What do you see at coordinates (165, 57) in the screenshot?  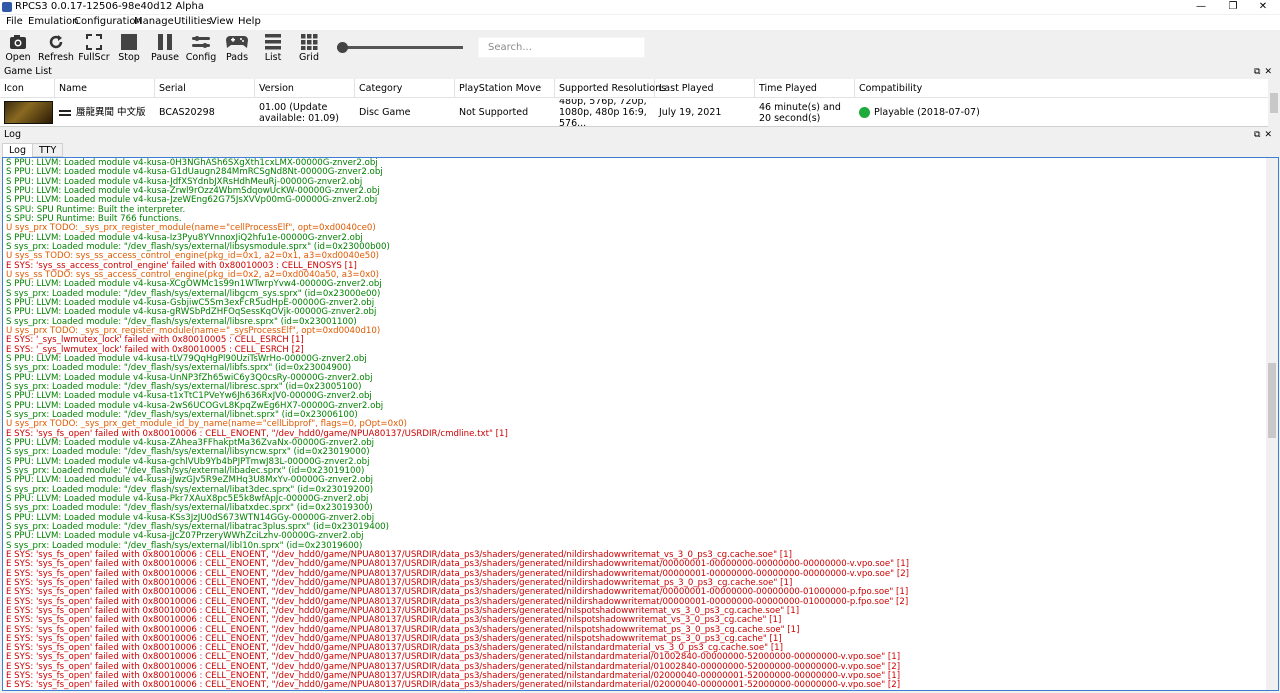 I see `pause-label: Pause` at bounding box center [165, 57].